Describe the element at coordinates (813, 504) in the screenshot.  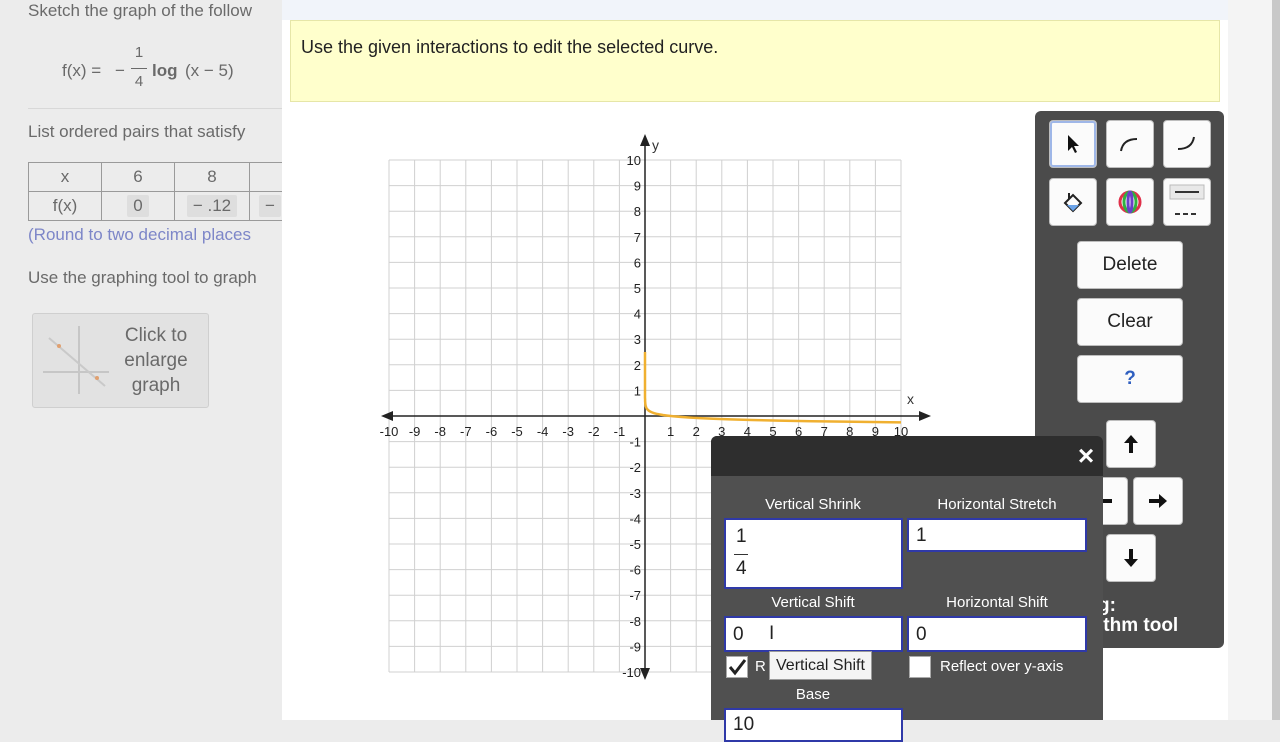
I see `vertical-shrink-label: Vertical Shrink` at that location.